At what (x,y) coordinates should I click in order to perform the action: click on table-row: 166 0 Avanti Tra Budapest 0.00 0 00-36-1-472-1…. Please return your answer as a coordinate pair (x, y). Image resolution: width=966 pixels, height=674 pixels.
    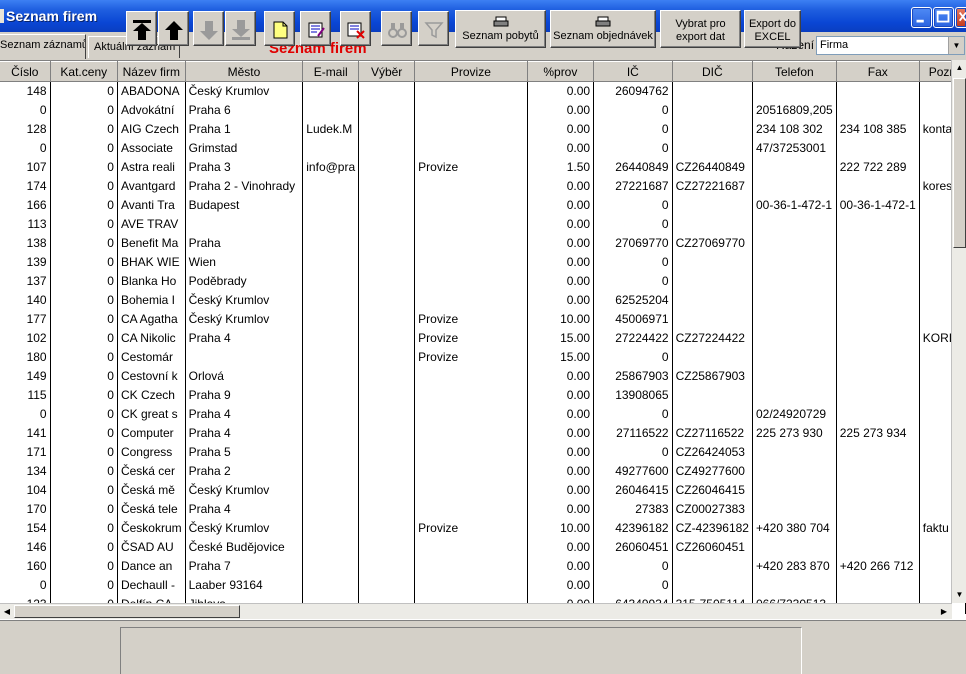
    Looking at the image, I should click on (483, 205).